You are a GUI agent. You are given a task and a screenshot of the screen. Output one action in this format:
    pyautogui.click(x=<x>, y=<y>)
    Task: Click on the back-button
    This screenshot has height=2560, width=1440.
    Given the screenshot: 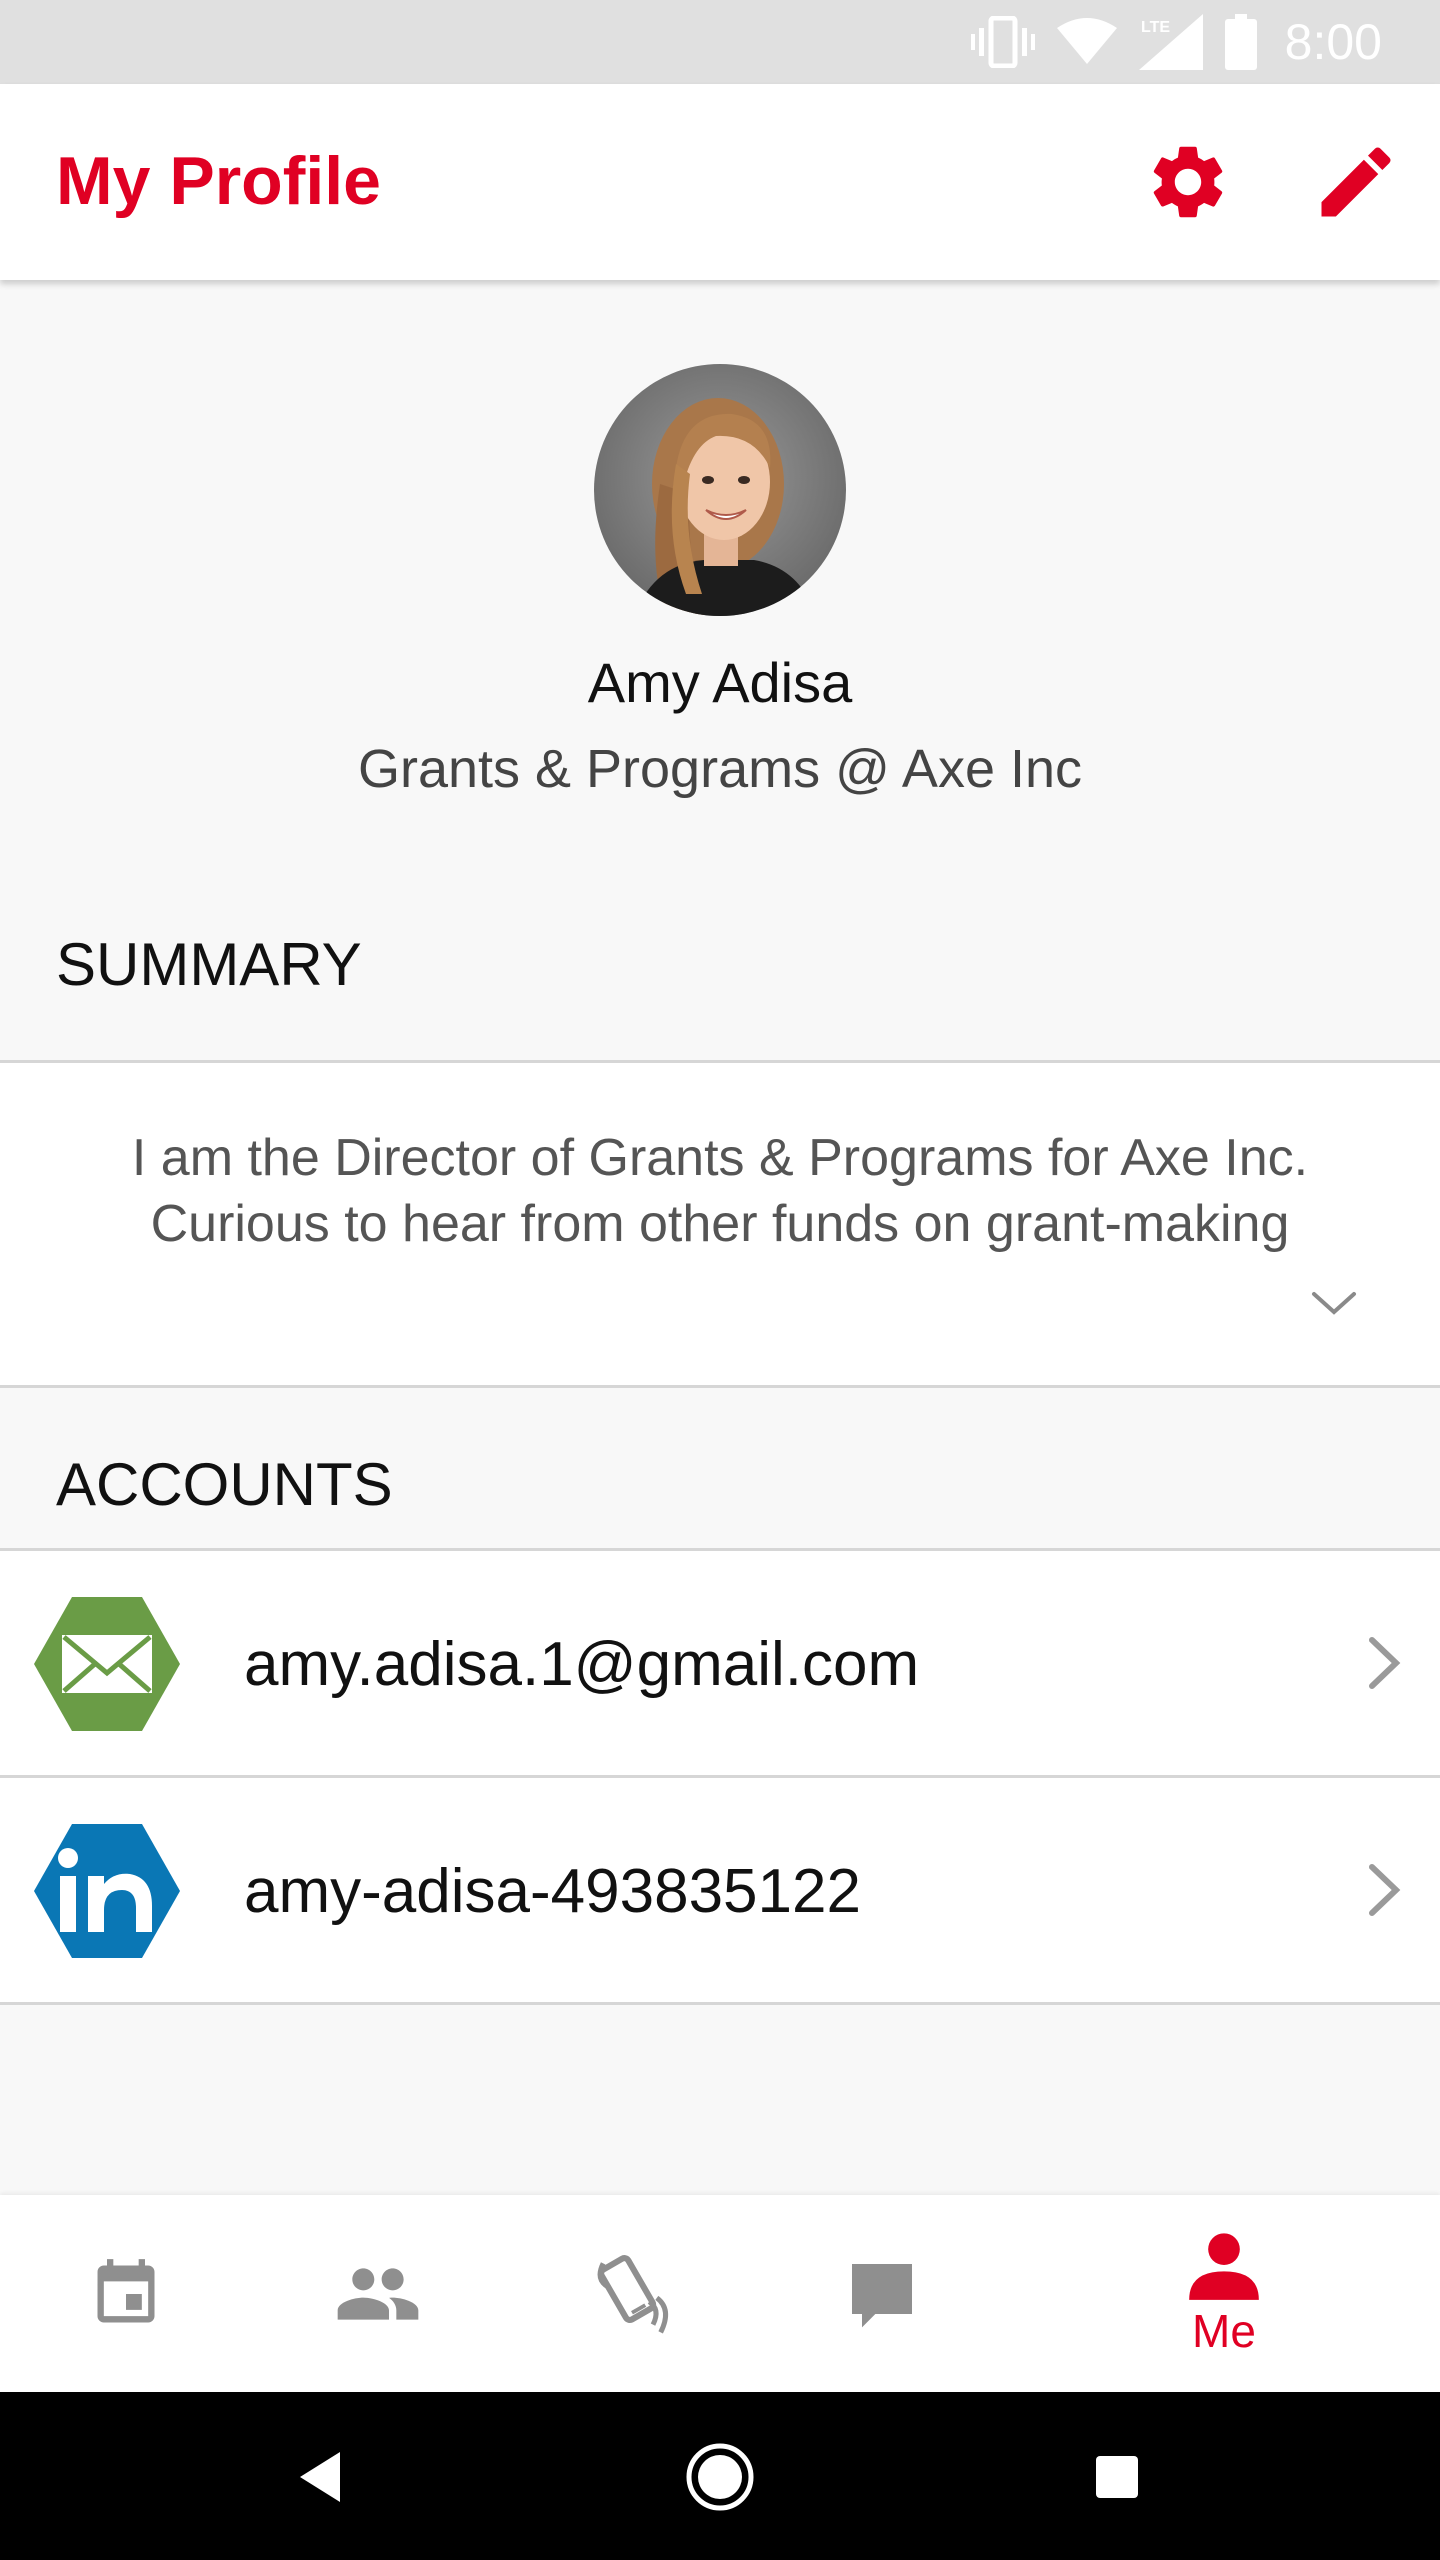 What is the action you would take?
    pyautogui.click(x=321, y=2477)
    